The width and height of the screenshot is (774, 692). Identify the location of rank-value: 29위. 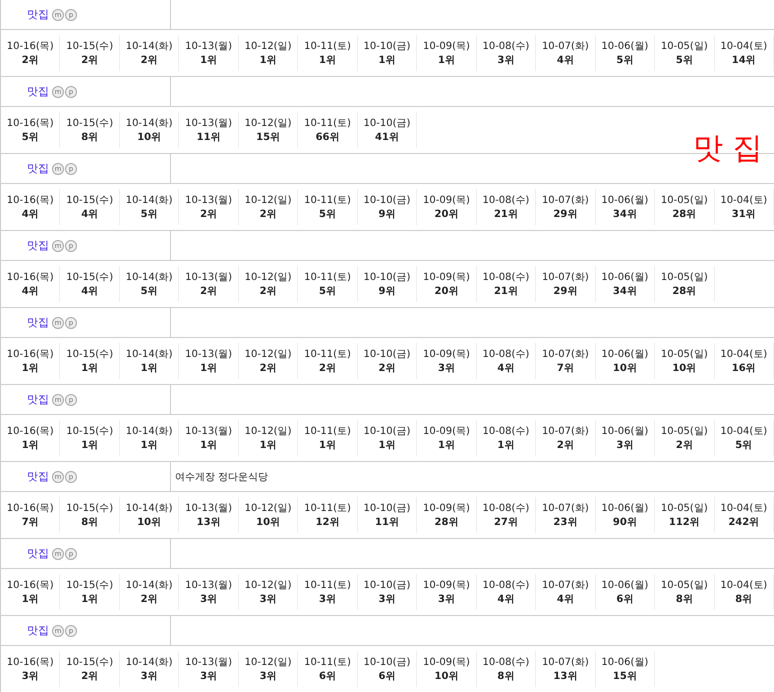
(565, 291).